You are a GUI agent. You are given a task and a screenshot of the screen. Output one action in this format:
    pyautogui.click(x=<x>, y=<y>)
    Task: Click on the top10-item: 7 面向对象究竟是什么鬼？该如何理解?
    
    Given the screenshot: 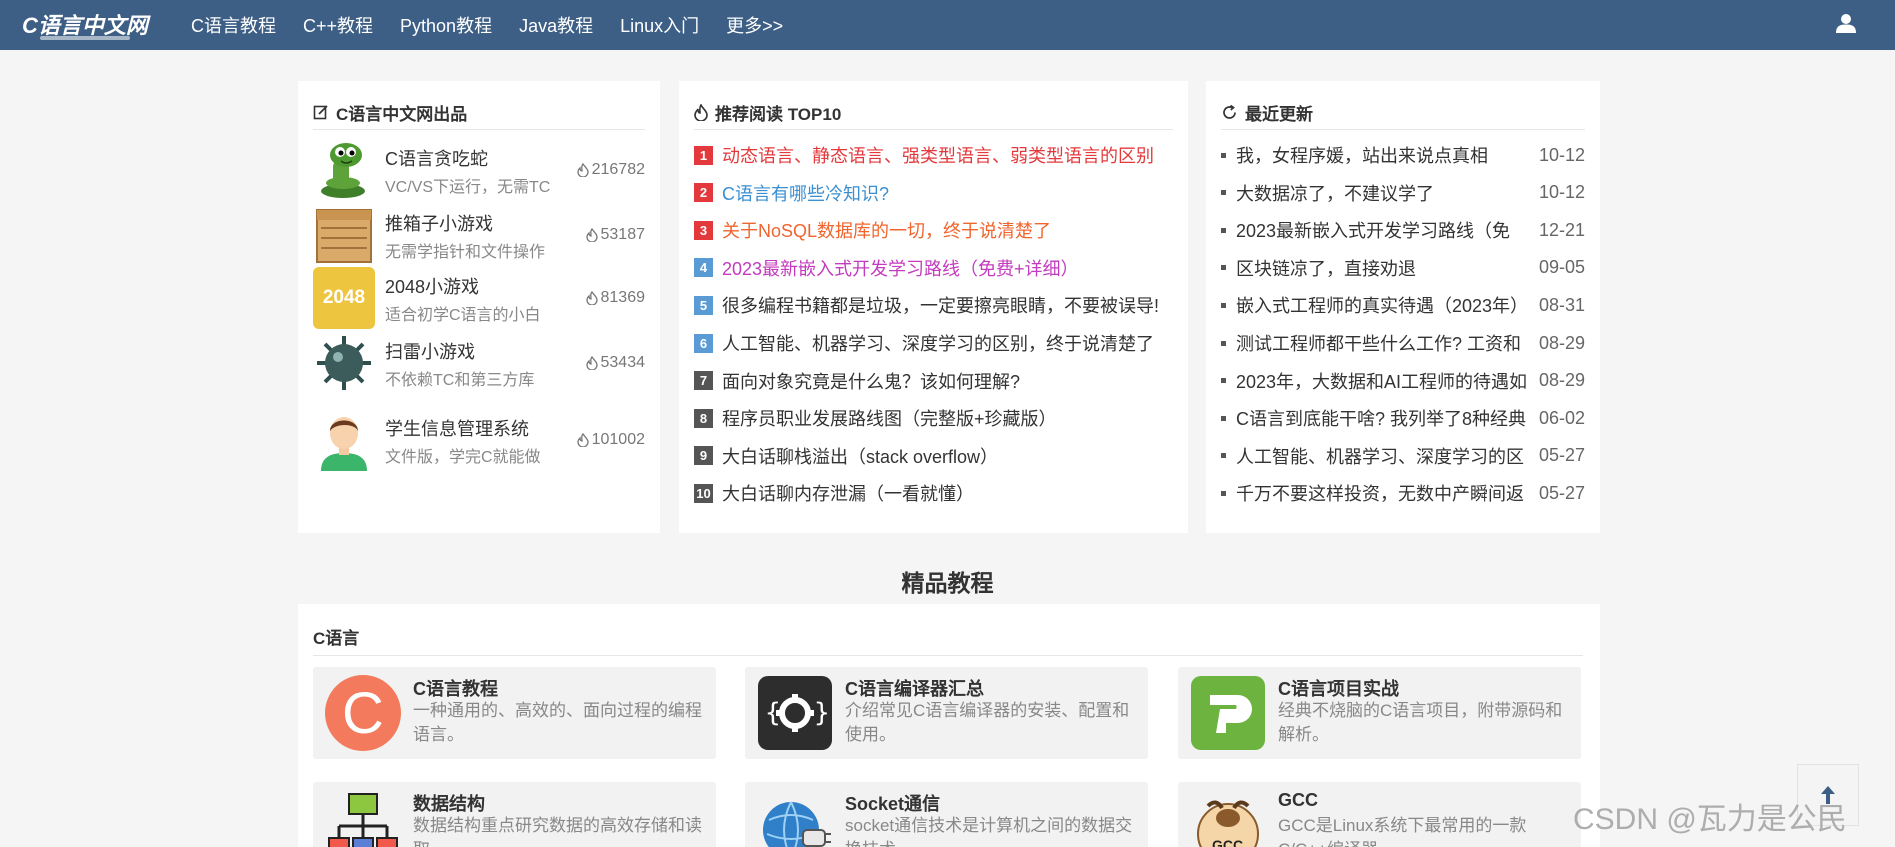 What is the action you would take?
    pyautogui.click(x=934, y=381)
    